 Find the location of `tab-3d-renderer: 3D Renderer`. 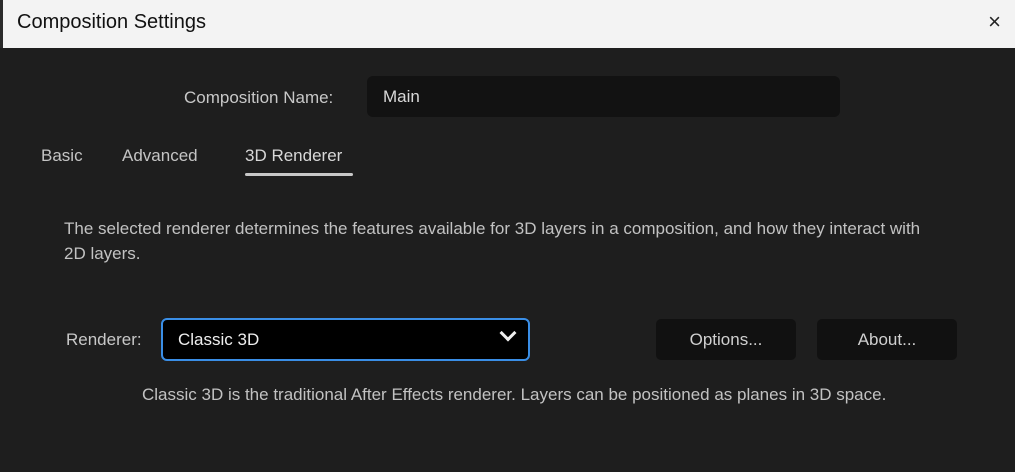

tab-3d-renderer: 3D Renderer is located at coordinates (293, 156).